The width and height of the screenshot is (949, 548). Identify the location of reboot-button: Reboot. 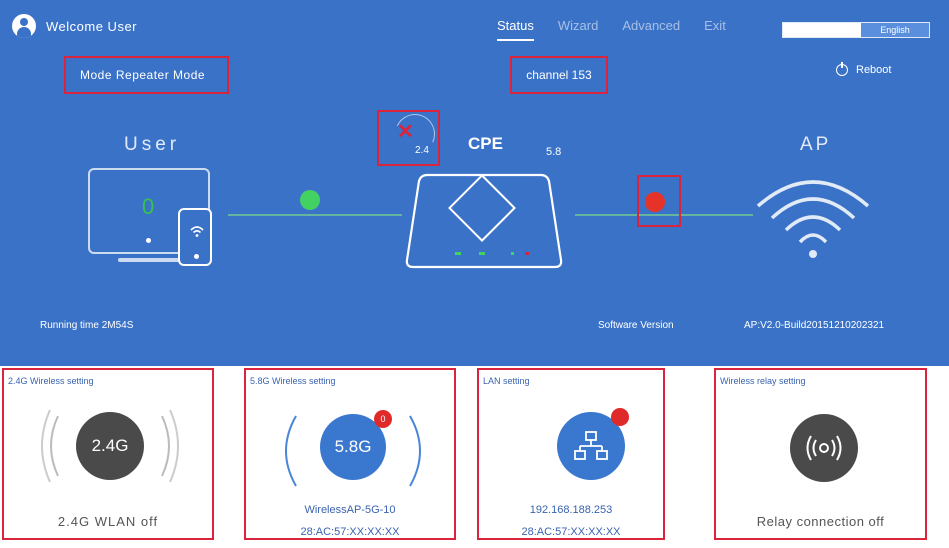
(864, 69).